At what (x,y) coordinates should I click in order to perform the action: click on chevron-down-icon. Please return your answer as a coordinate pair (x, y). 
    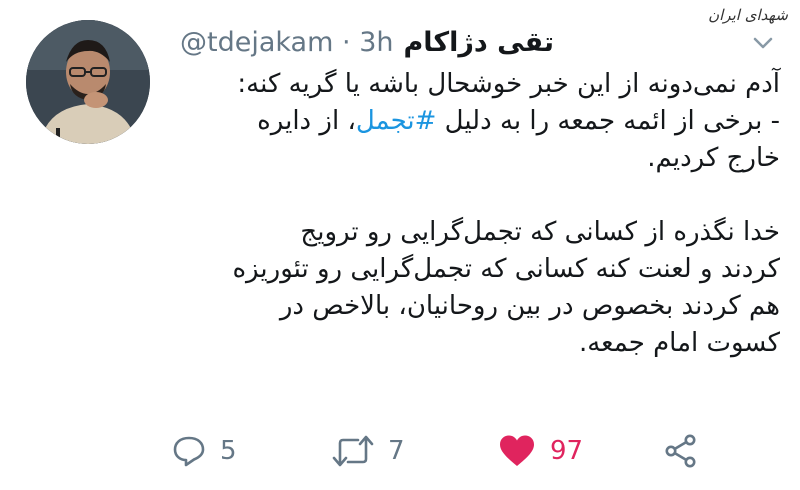
    Looking at the image, I should click on (763, 43).